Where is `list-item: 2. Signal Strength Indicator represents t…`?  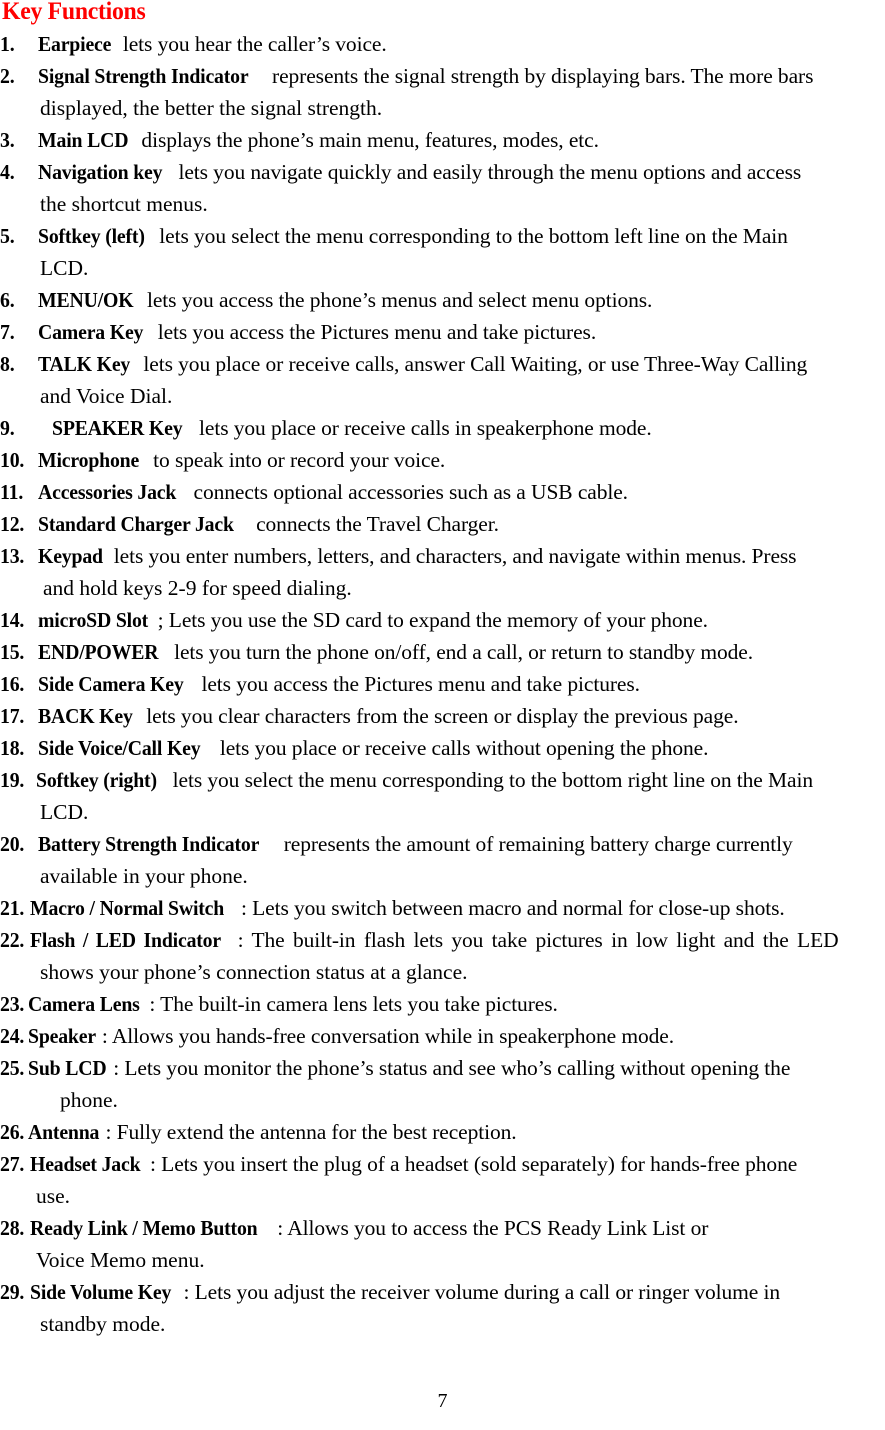
list-item: 2. Signal Strength Indicator represents t… is located at coordinates (442, 92).